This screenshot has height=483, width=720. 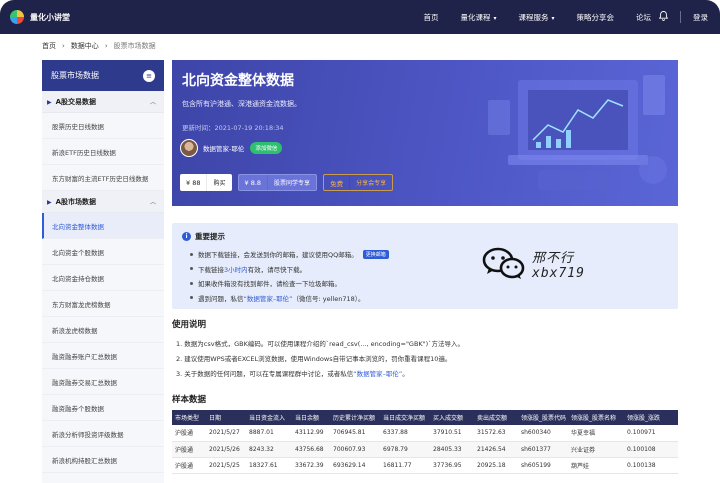 I want to click on sidebar-item: 融资融券个股数据, so click(x=103, y=408).